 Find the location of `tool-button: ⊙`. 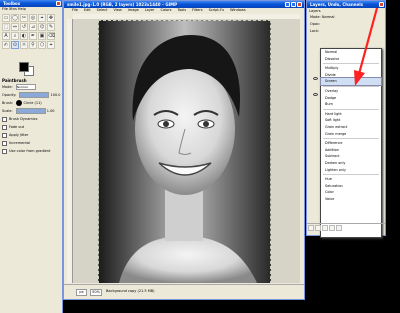

tool-button: ⊙ is located at coordinates (15, 45).